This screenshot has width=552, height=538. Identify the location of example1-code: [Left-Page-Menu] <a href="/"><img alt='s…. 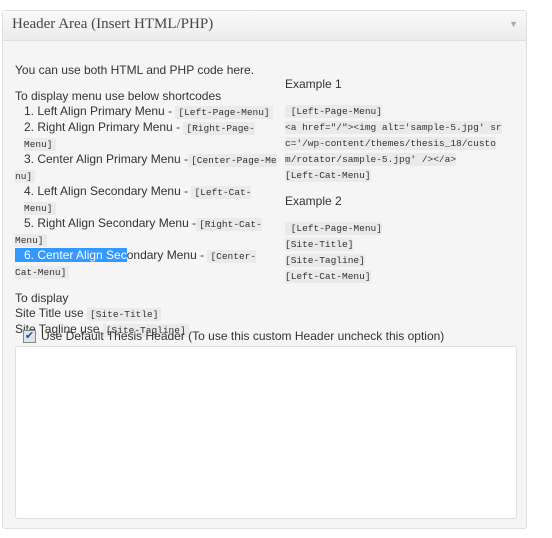
(393, 143).